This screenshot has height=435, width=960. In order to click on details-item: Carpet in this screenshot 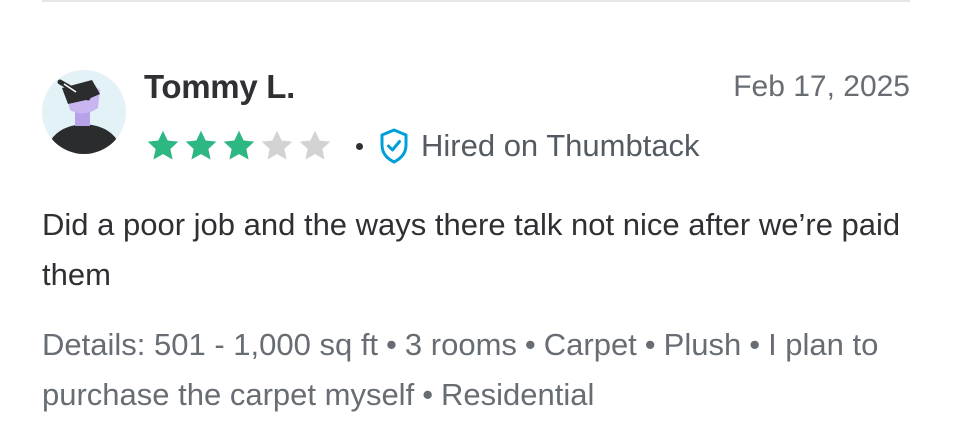, I will do `click(590, 344)`.